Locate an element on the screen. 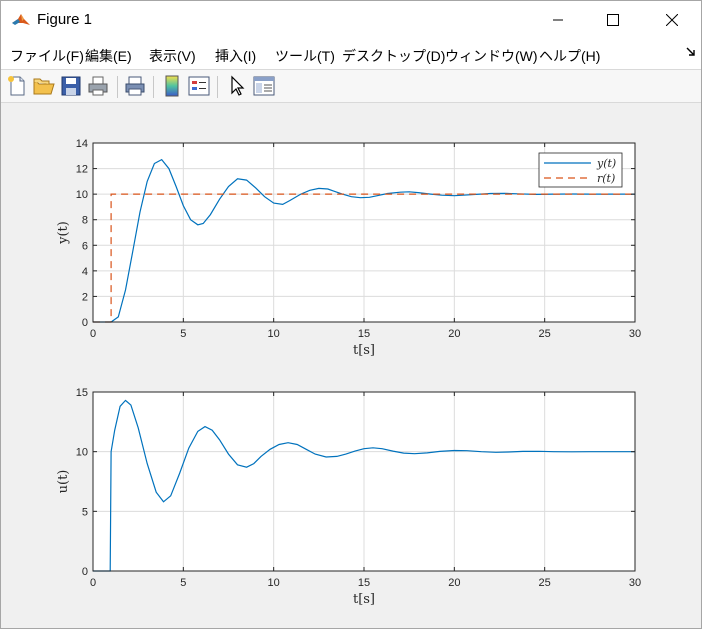 Image resolution: width=702 pixels, height=629 pixels. y-tick-label: 2 is located at coordinates (85, 297).